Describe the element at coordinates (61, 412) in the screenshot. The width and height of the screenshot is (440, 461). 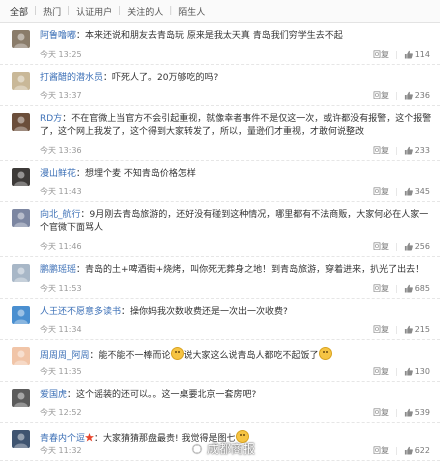
I see `comment-timestamp: 今天 12:52` at that location.